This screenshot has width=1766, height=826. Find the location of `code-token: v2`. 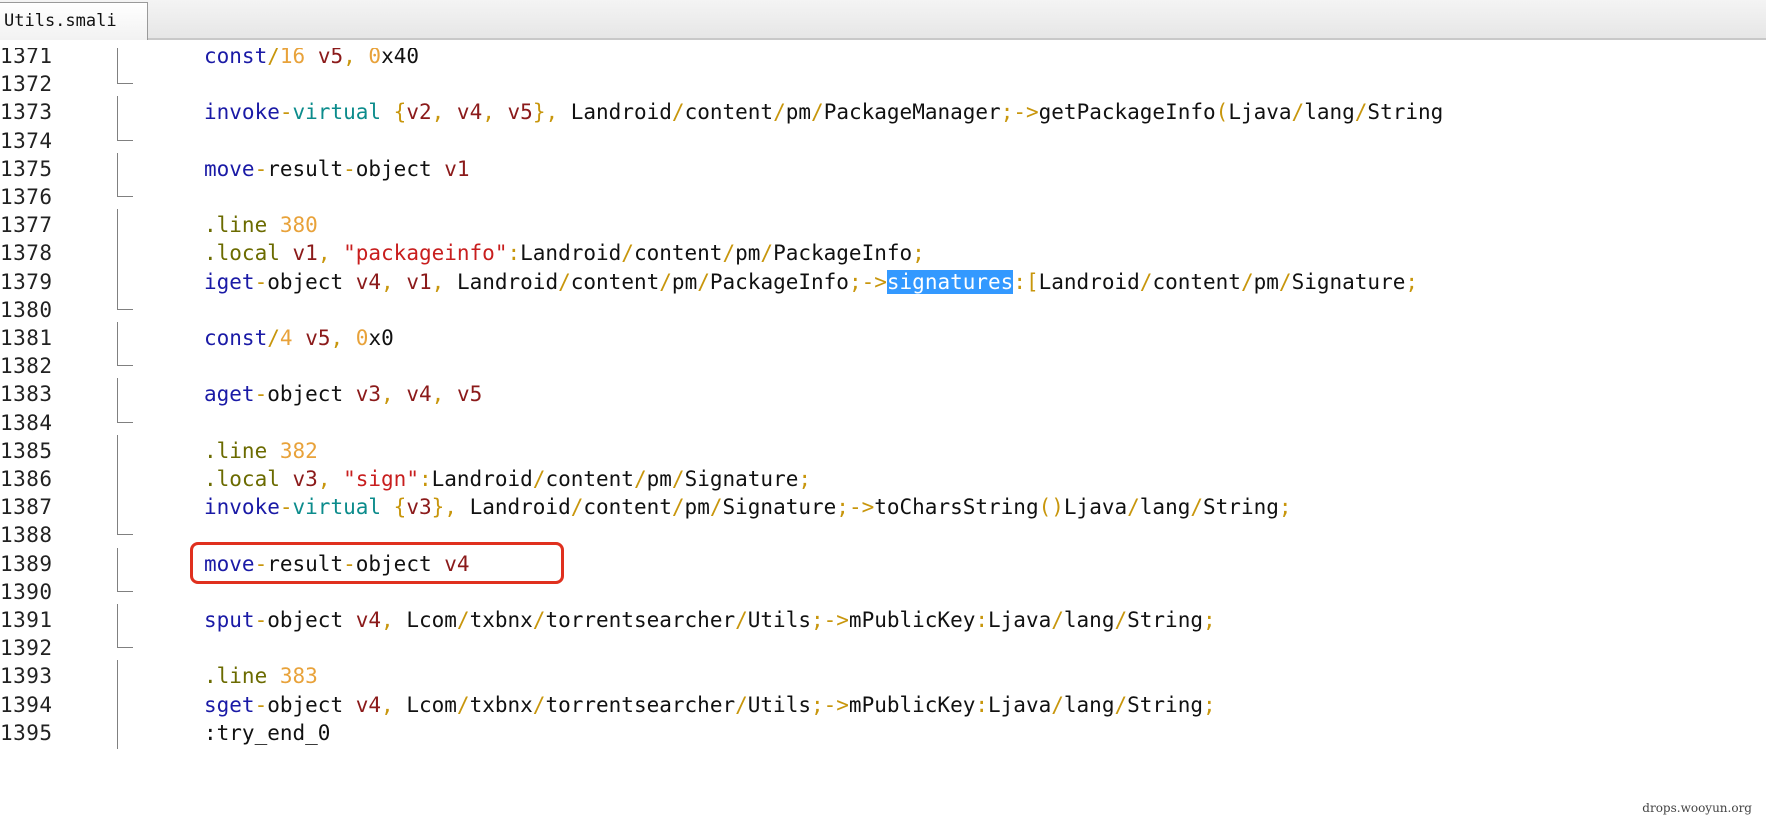

code-token: v2 is located at coordinates (419, 112).